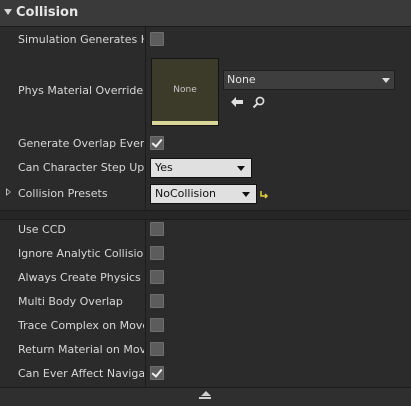 The height and width of the screenshot is (406, 411). Describe the element at coordinates (259, 102) in the screenshot. I see `magnifier-icon` at that location.